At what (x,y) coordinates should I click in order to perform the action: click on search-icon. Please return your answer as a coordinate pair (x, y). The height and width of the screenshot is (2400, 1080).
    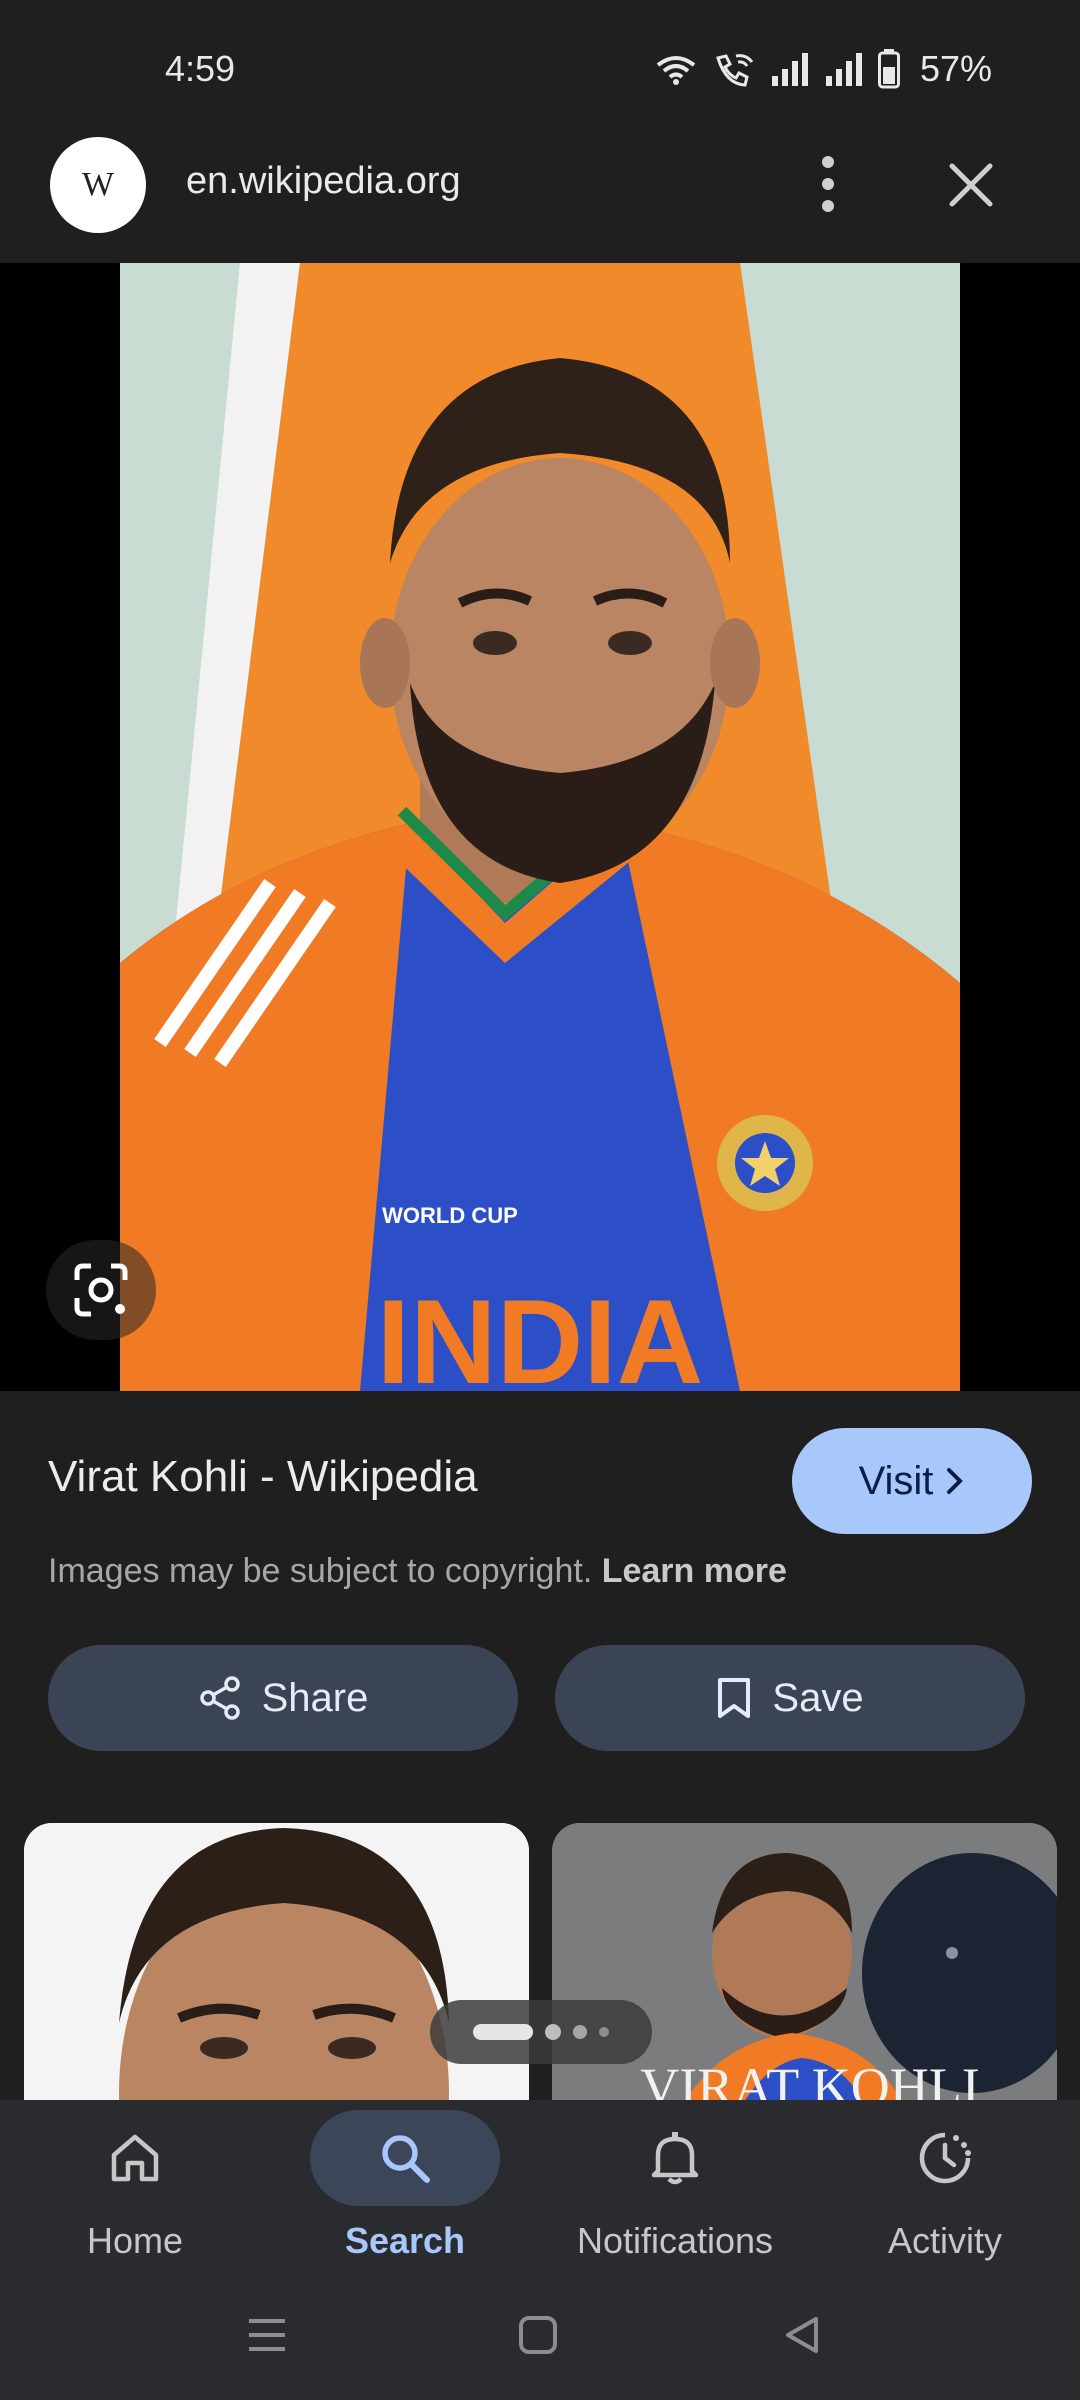
    Looking at the image, I should click on (406, 2159).